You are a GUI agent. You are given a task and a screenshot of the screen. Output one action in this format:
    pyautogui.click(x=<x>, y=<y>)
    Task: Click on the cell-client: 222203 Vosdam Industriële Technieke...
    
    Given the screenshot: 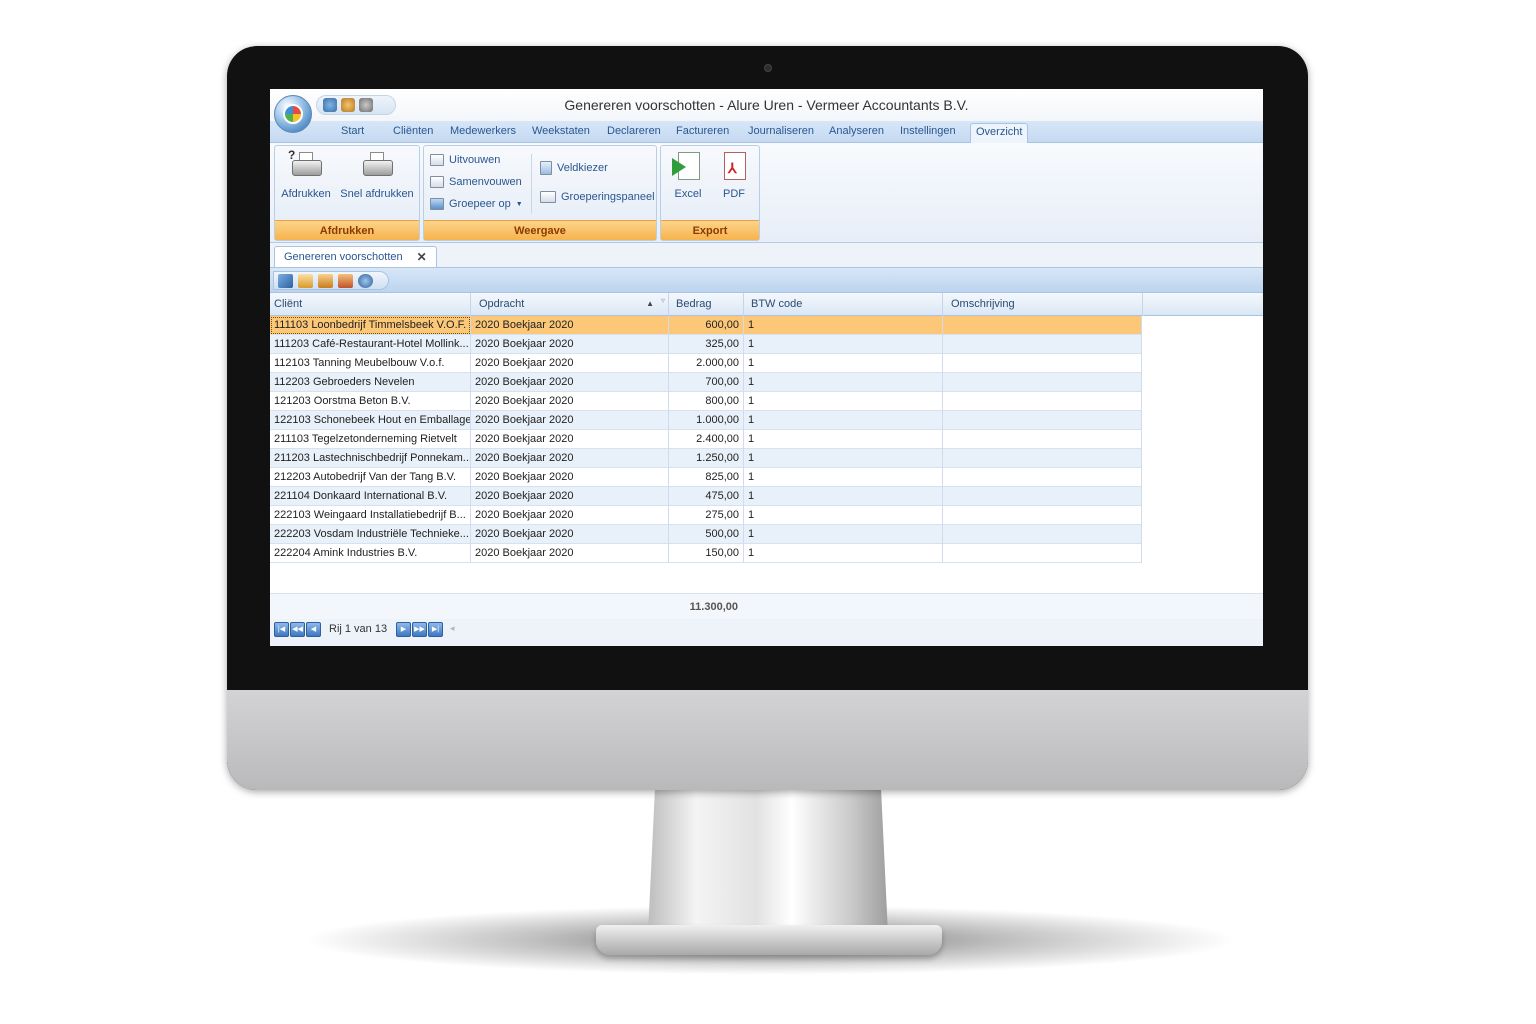 What is the action you would take?
    pyautogui.click(x=370, y=534)
    